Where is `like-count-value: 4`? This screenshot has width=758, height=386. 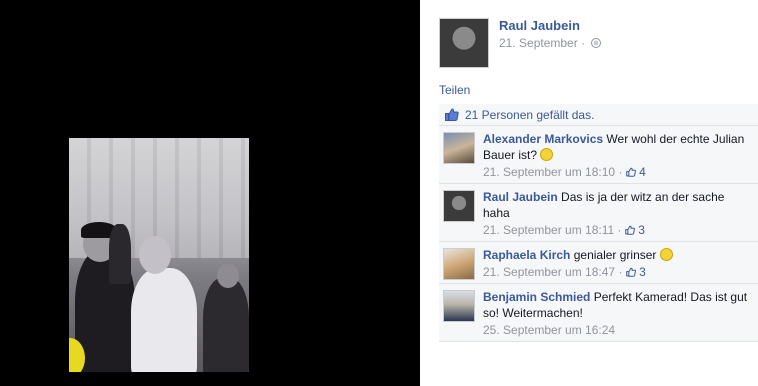
like-count-value: 4 is located at coordinates (642, 172).